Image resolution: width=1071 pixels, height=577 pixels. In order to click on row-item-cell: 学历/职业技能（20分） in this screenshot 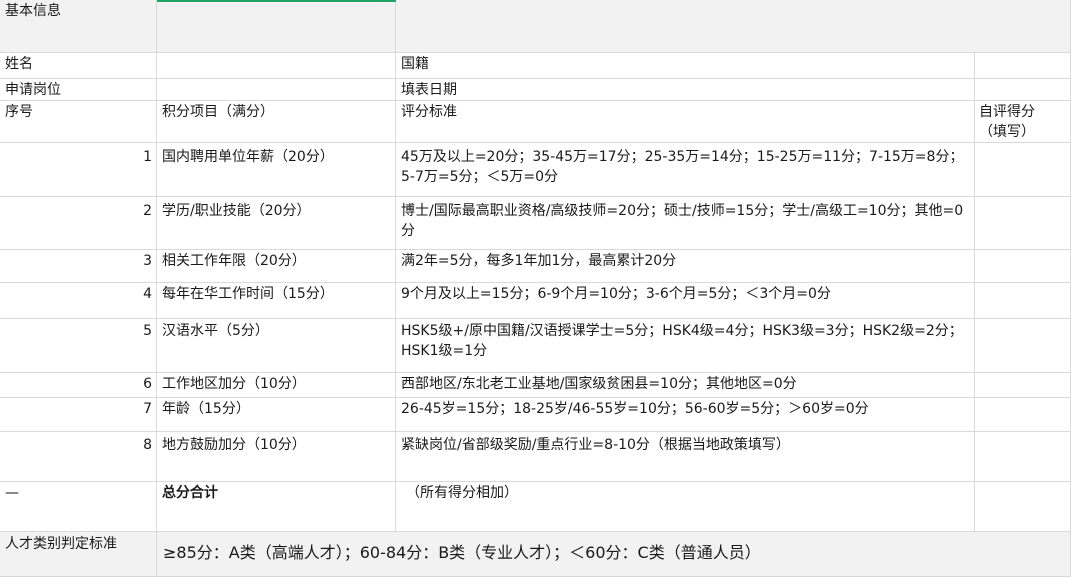, I will do `click(276, 223)`.